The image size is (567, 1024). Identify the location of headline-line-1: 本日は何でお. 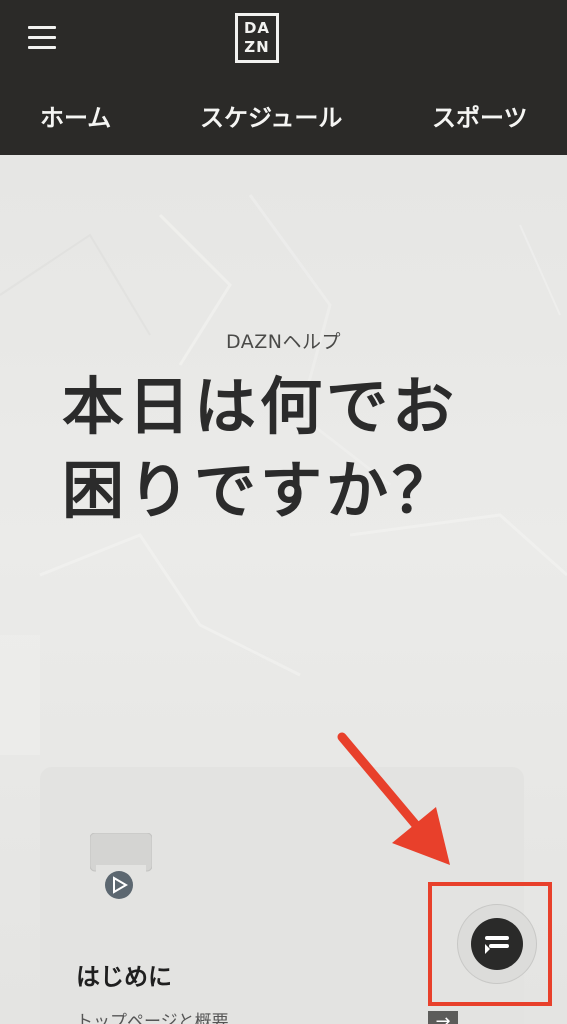
(260, 406).